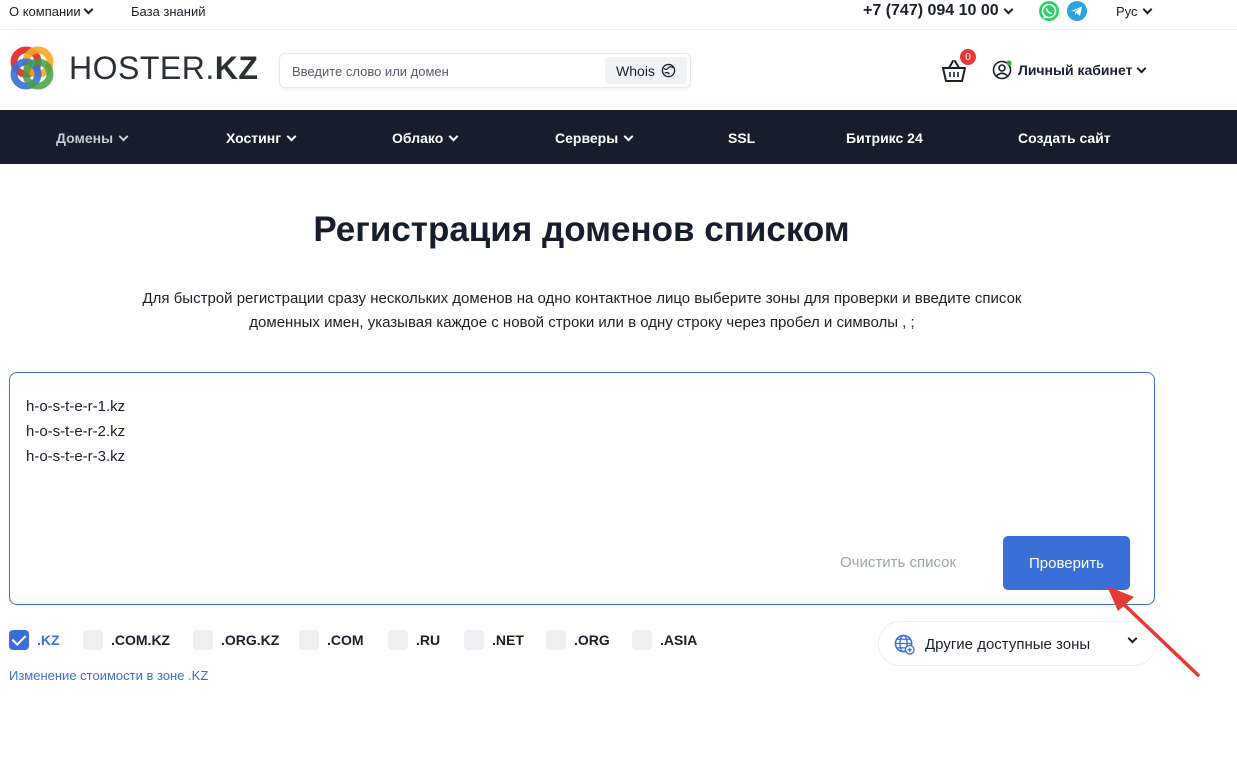 The width and height of the screenshot is (1237, 772). Describe the element at coordinates (34, 640) in the screenshot. I see `zone-checkbox-kz: .KZ` at that location.